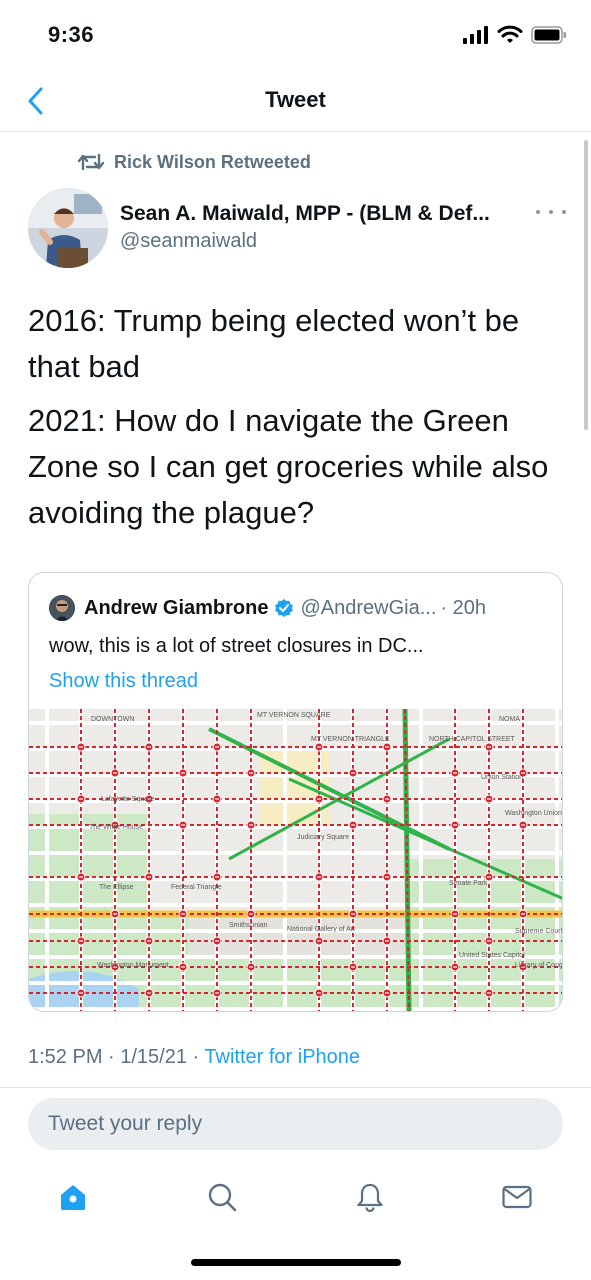  I want to click on tweet-meta: 1:52 PM · 1/15/21 · Twitter for iPhone, so click(194, 1057).